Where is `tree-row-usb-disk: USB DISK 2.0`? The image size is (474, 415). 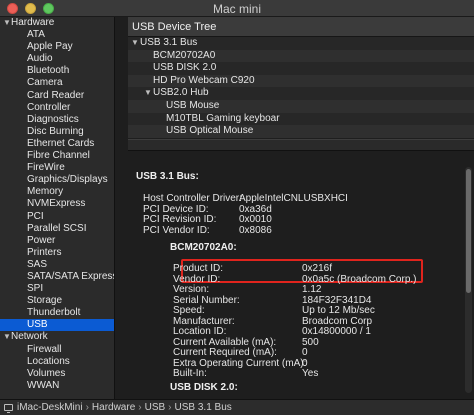 tree-row-usb-disk: USB DISK 2.0 is located at coordinates (301, 68).